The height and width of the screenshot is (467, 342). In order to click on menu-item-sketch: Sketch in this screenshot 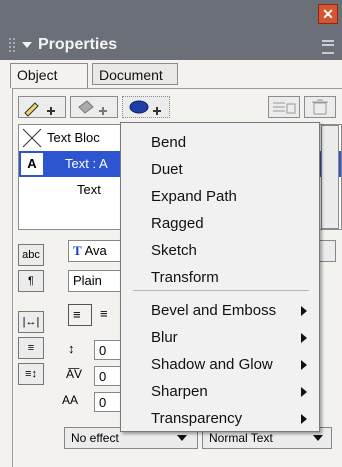, I will do `click(220, 250)`.